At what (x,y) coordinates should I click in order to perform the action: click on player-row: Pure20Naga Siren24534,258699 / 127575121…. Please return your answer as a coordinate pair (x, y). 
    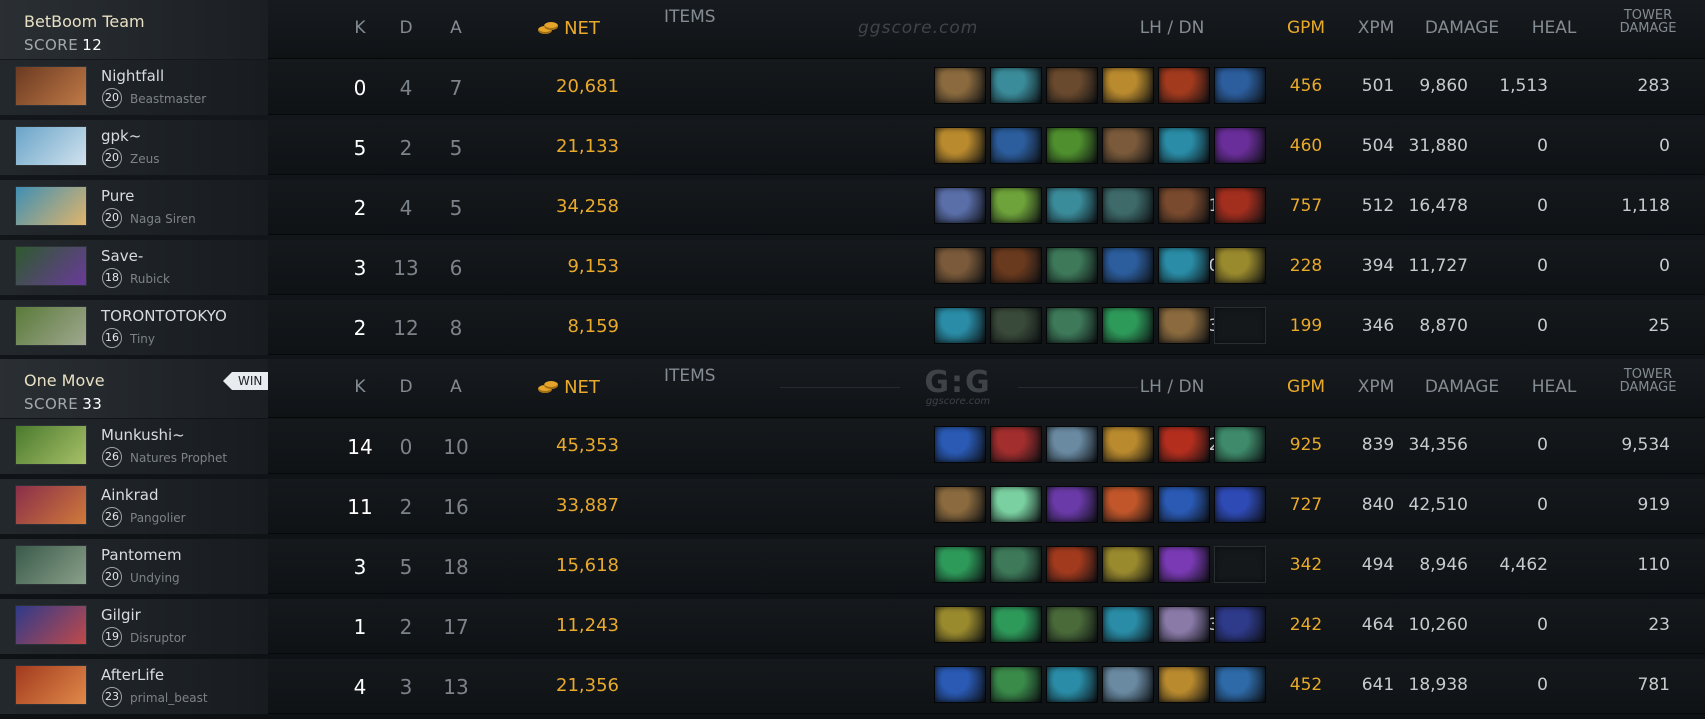
    Looking at the image, I should click on (852, 210).